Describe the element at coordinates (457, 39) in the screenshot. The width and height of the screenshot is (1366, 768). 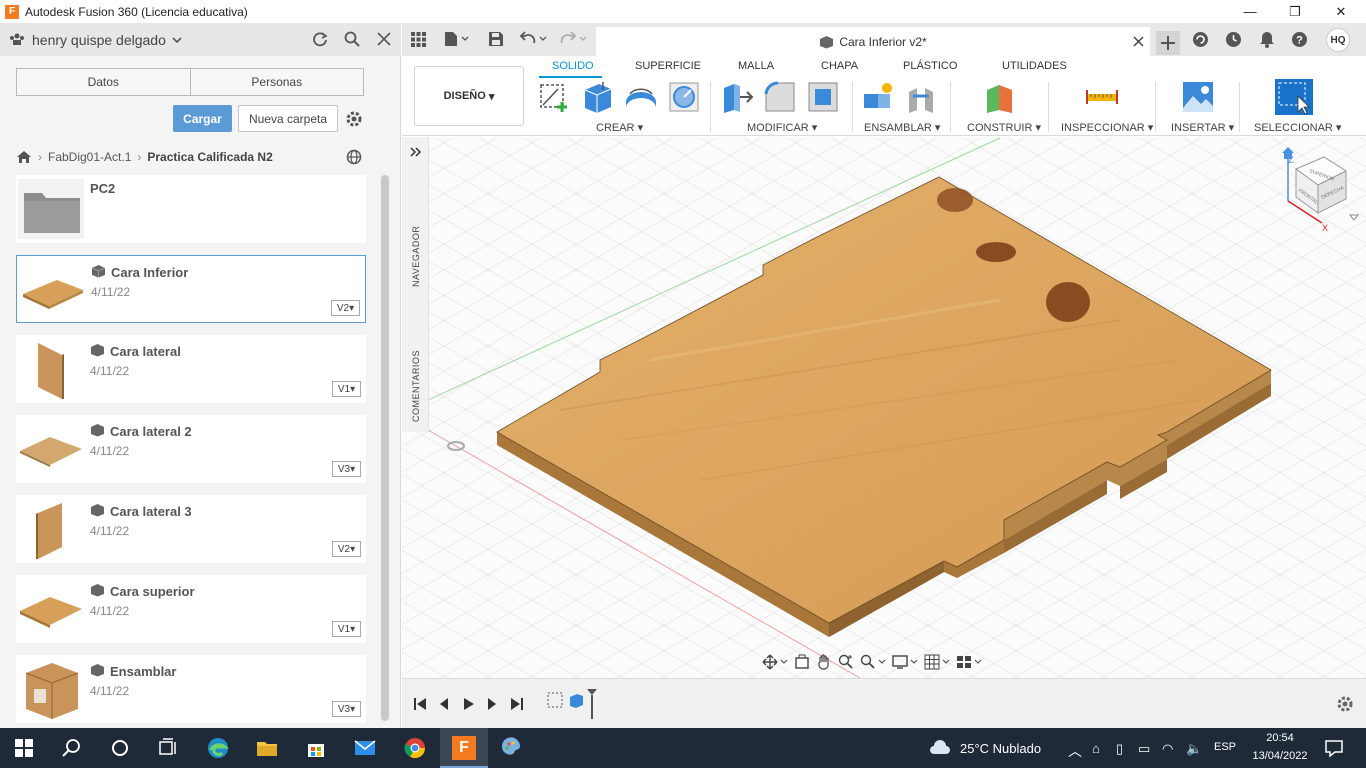
I see `file-menu-icon` at that location.